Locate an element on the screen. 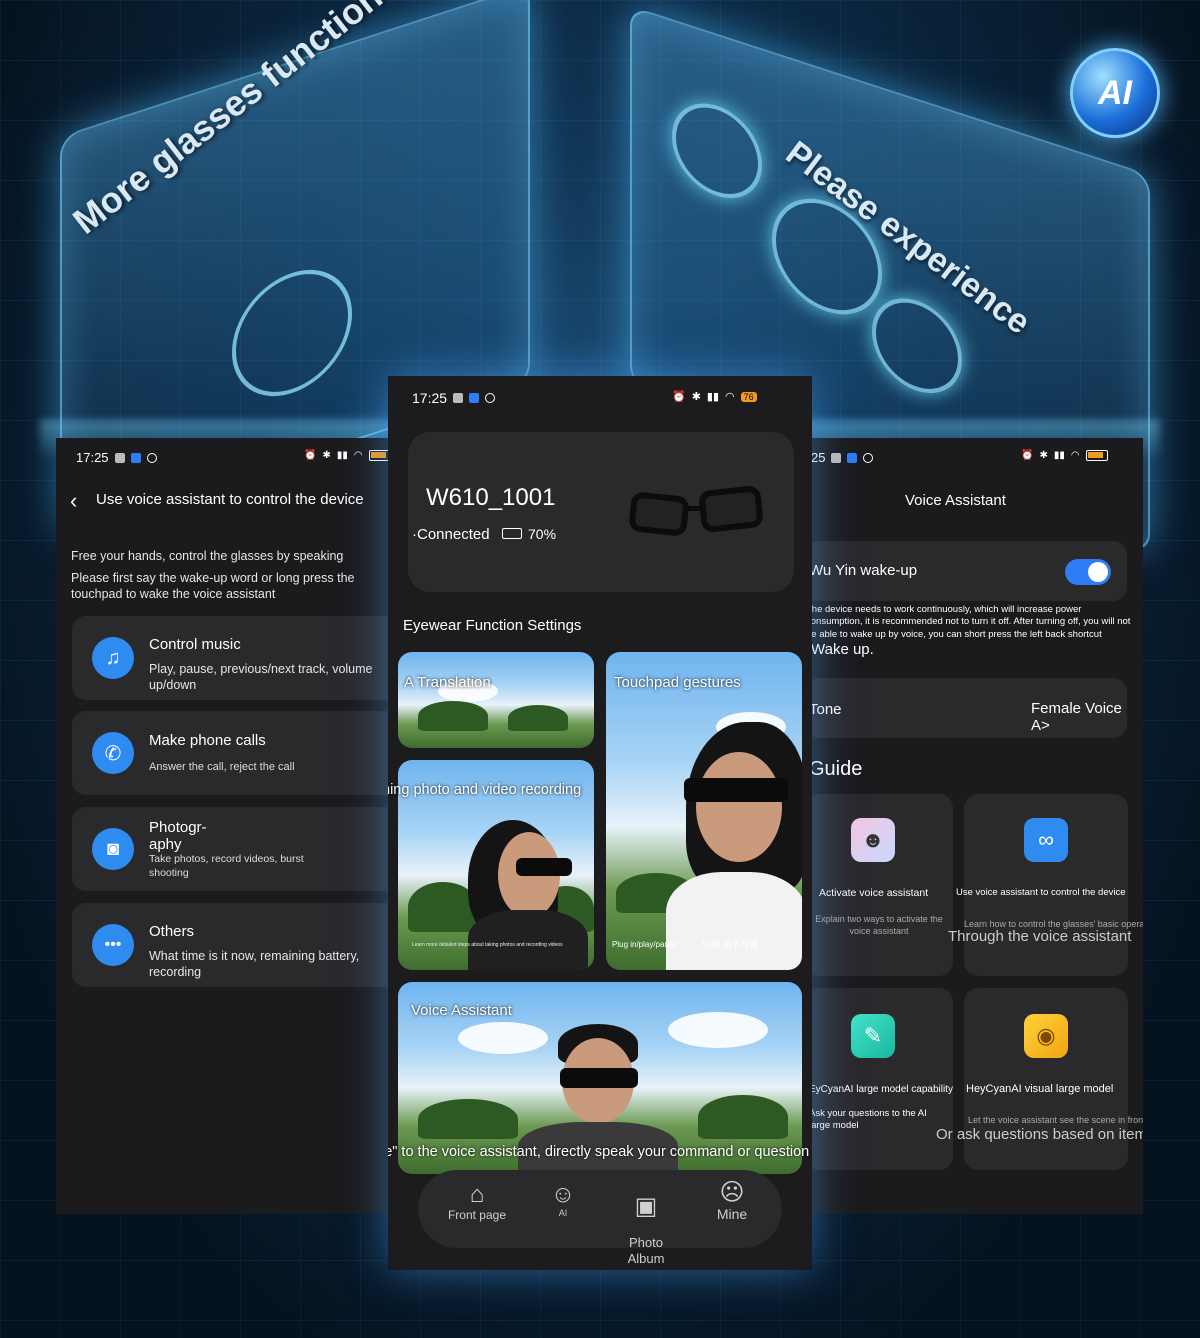  cloud-shape is located at coordinates (503, 1038).